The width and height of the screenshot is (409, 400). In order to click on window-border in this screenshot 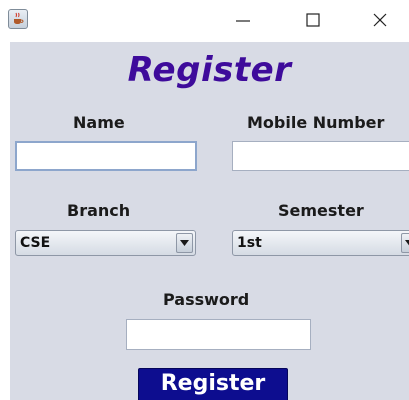, I will do `click(5, 221)`.